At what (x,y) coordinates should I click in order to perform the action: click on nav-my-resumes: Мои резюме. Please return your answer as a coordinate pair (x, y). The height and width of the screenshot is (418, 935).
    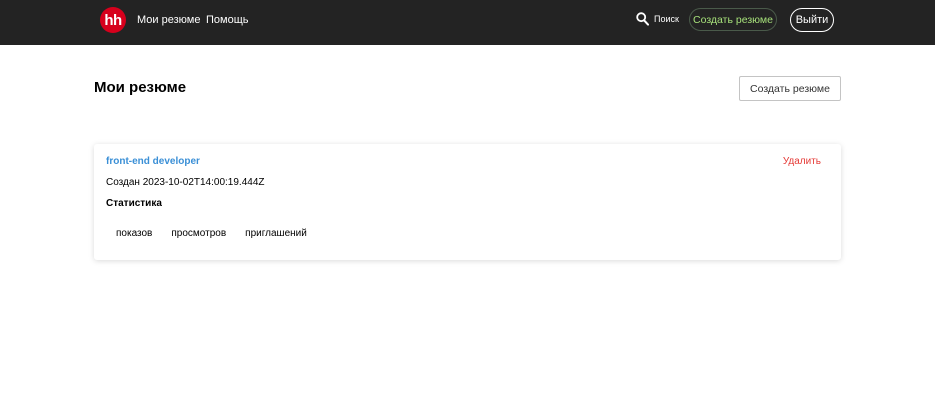
    Looking at the image, I should click on (168, 20).